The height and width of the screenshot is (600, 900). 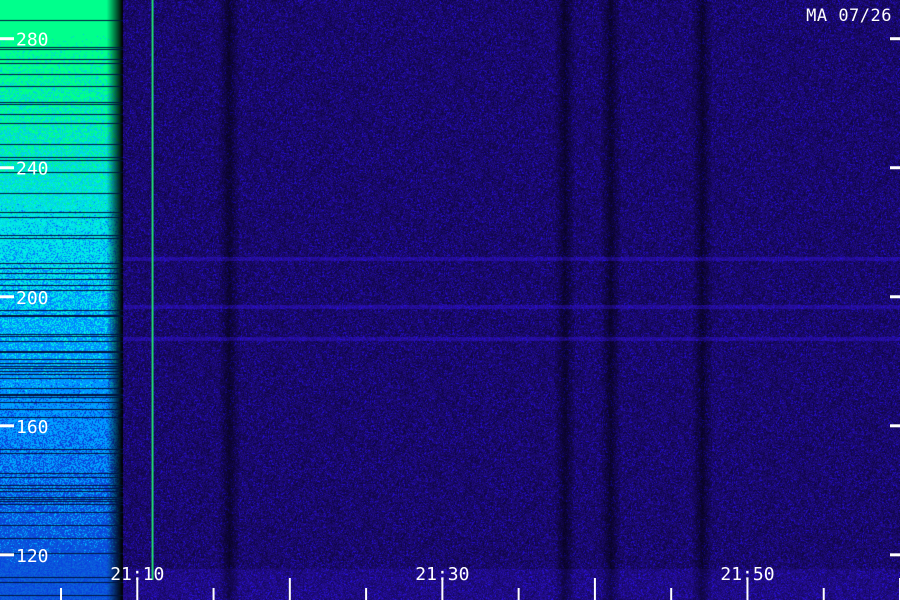 I want to click on station-label: MA 07/26, so click(x=849, y=16).